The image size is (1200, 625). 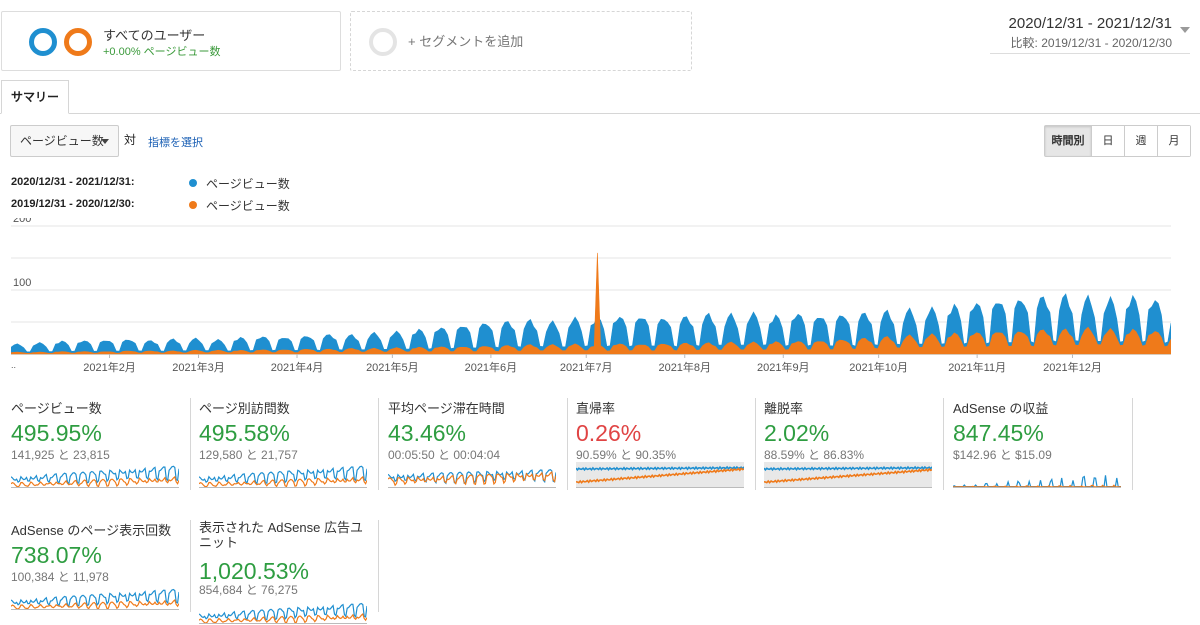 I want to click on legend-previous-label: ページビュー数, so click(x=248, y=206).